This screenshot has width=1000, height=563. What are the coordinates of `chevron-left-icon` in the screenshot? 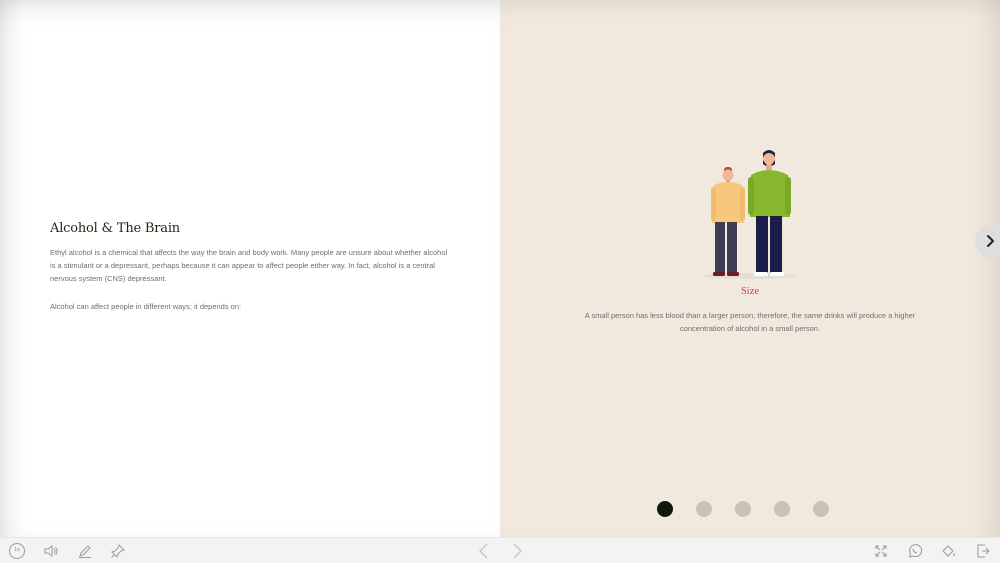 It's located at (483, 551).